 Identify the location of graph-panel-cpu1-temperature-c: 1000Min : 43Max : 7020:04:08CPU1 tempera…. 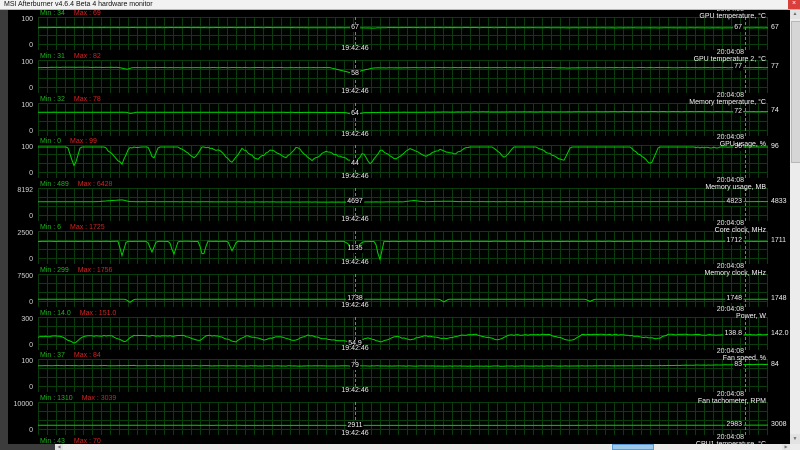
(395, 439).